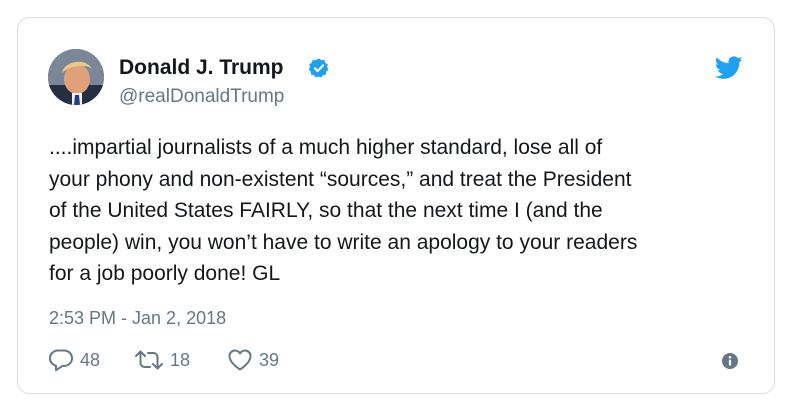 This screenshot has width=798, height=420. What do you see at coordinates (165, 273) in the screenshot?
I see `tweet-text-line: for a job poorly done! GL` at bounding box center [165, 273].